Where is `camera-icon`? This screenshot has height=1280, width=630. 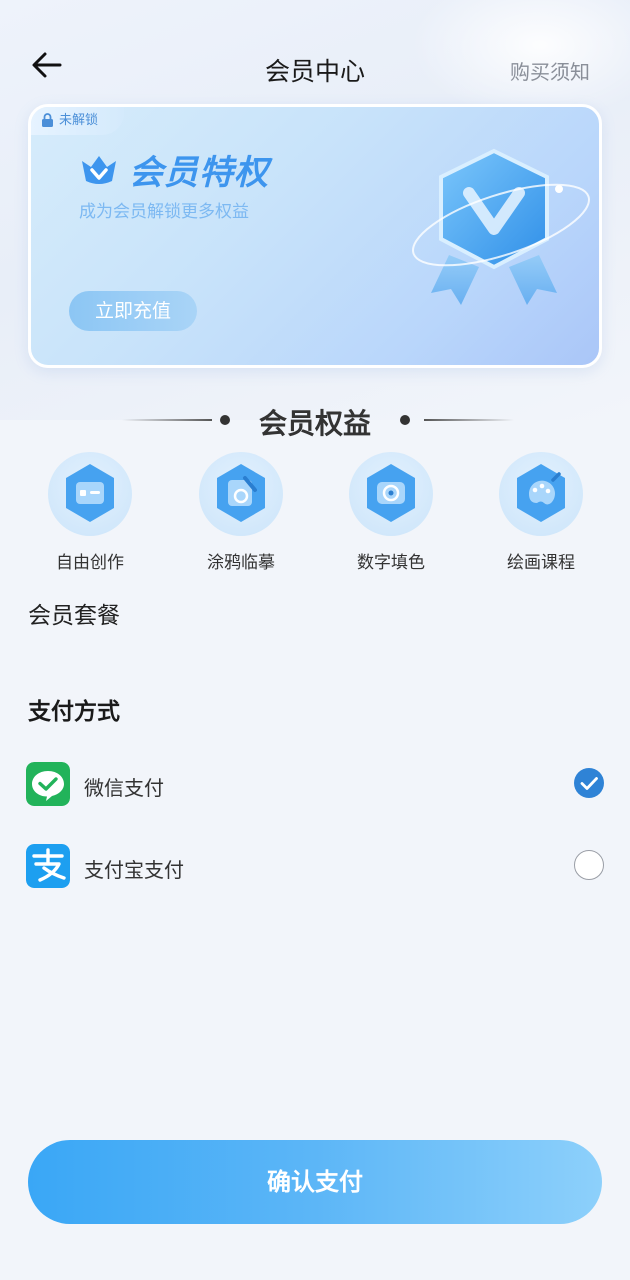 camera-icon is located at coordinates (391, 493).